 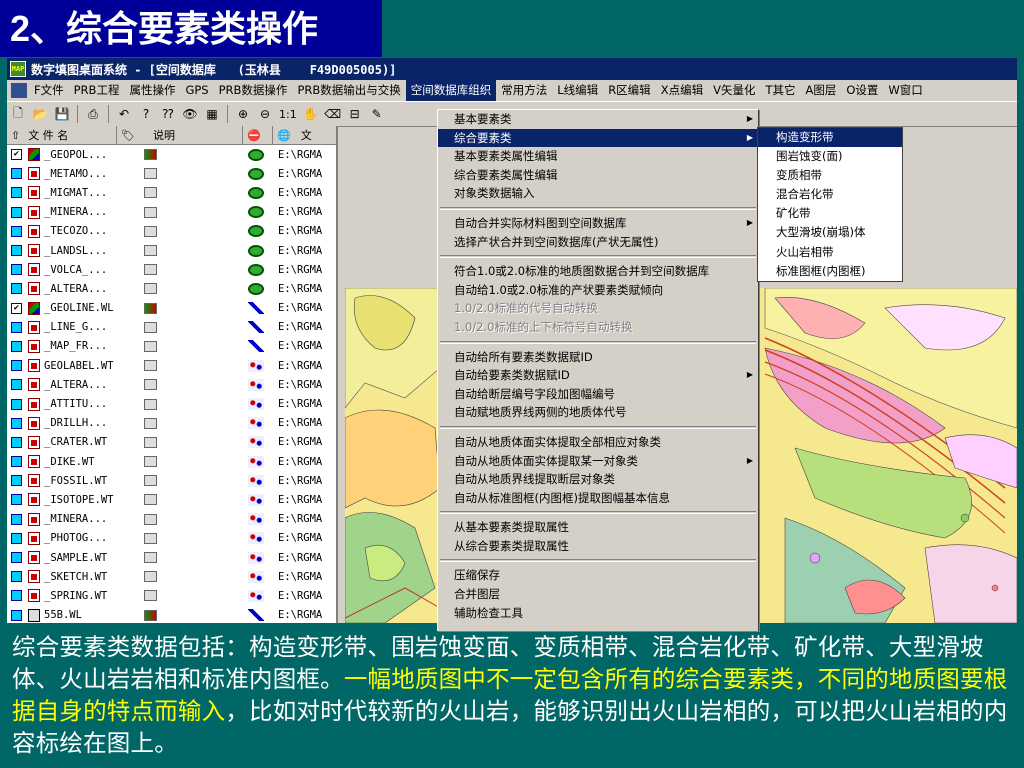 I want to click on dropdown-item: 自动给要素类数据赋ID ▶, so click(x=598, y=375).